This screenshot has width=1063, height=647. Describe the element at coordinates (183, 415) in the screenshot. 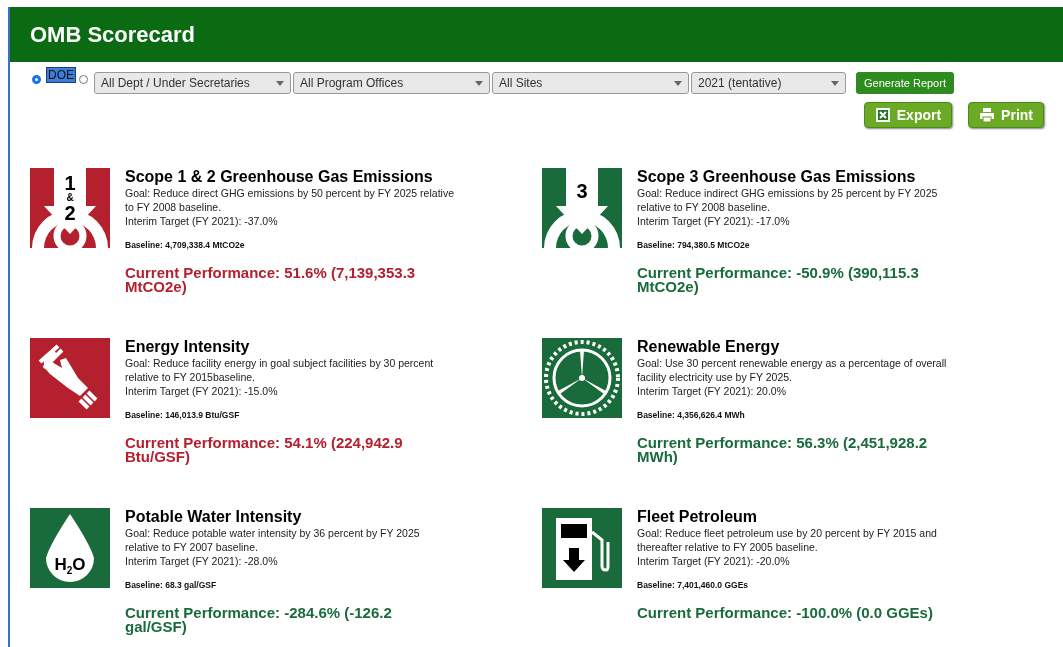

I see `baseline-text: Baseline: 146,013.9 Btu/GSF` at that location.